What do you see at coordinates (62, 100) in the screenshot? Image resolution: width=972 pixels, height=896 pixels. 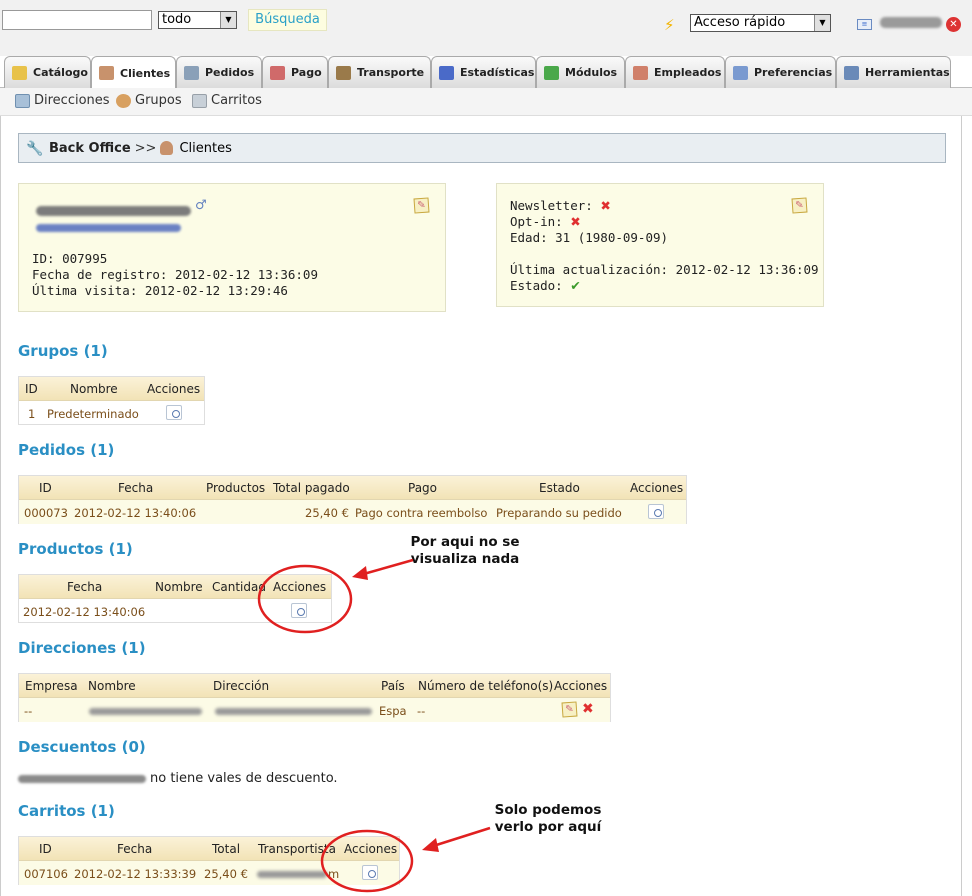 I see `subnav-direcciones: Direcciones` at bounding box center [62, 100].